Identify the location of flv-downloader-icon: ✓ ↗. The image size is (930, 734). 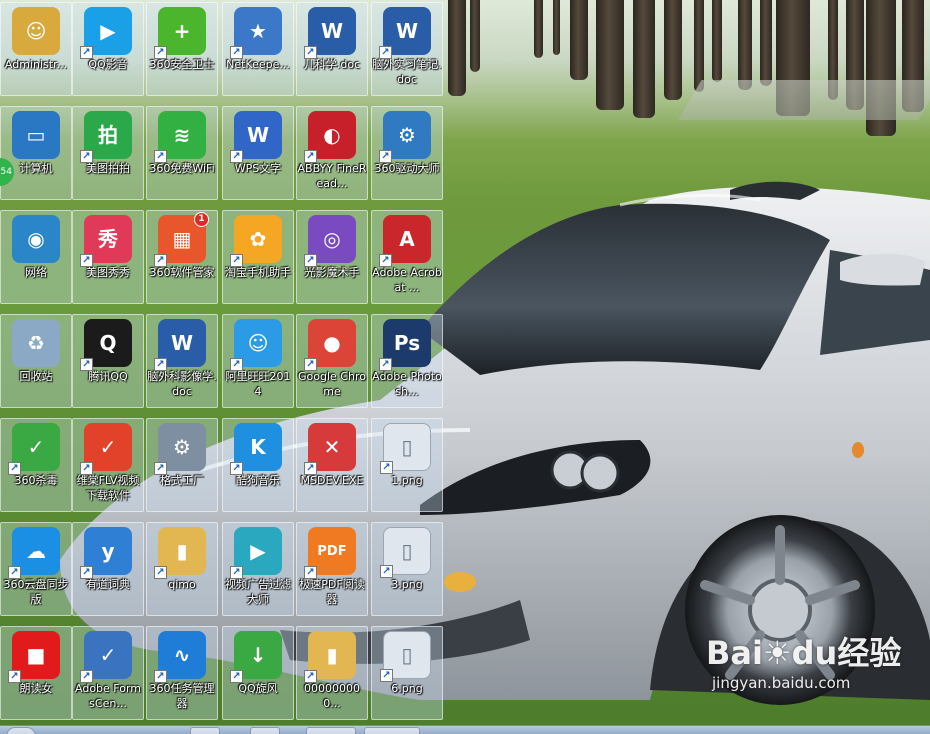
(106, 449).